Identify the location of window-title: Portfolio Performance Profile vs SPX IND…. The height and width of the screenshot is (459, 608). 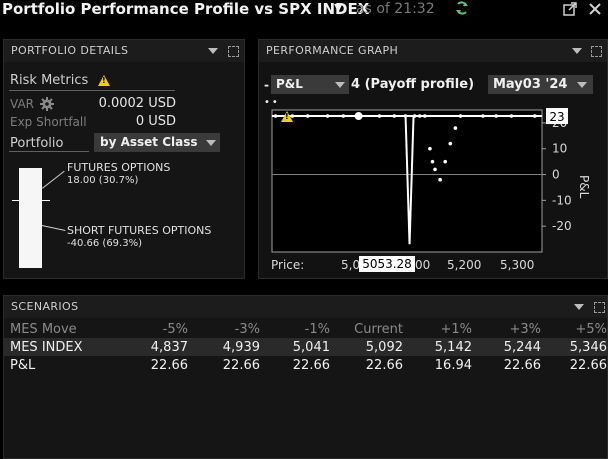
(185, 9).